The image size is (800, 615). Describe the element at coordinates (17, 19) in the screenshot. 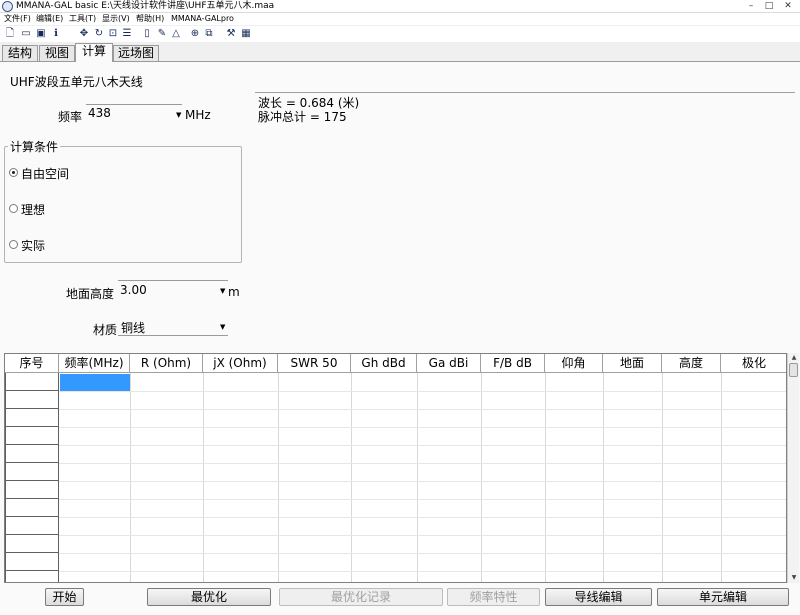

I see `menu-file: 文件(F)` at that location.